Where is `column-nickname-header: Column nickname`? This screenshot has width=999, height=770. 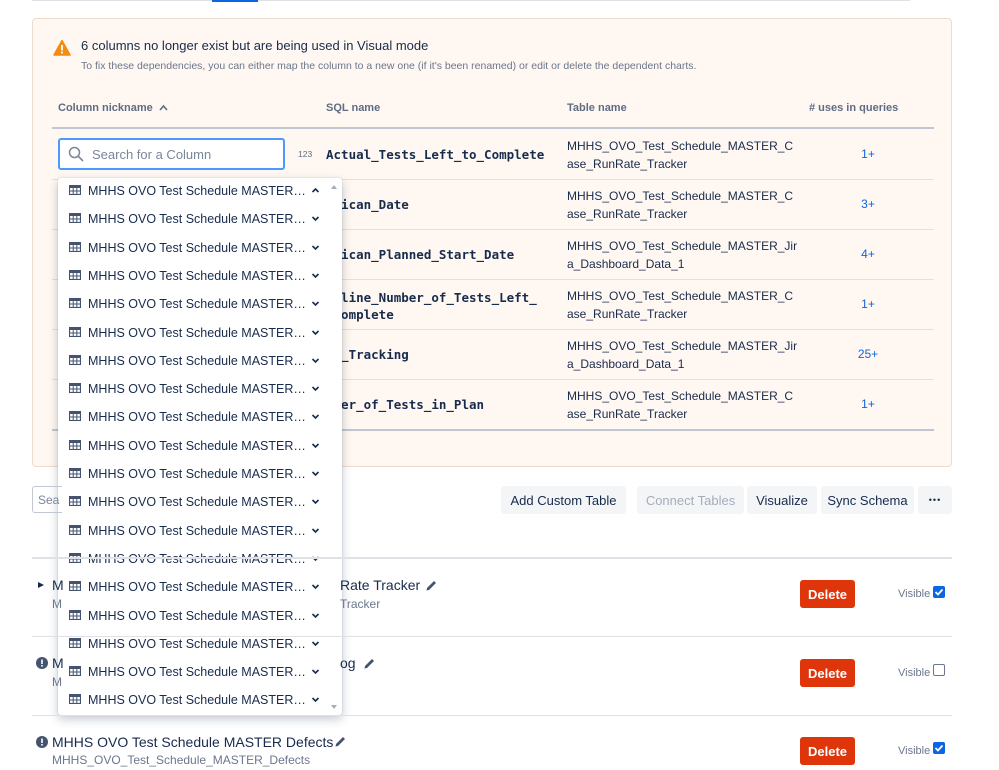
column-nickname-header: Column nickname is located at coordinates (113, 108).